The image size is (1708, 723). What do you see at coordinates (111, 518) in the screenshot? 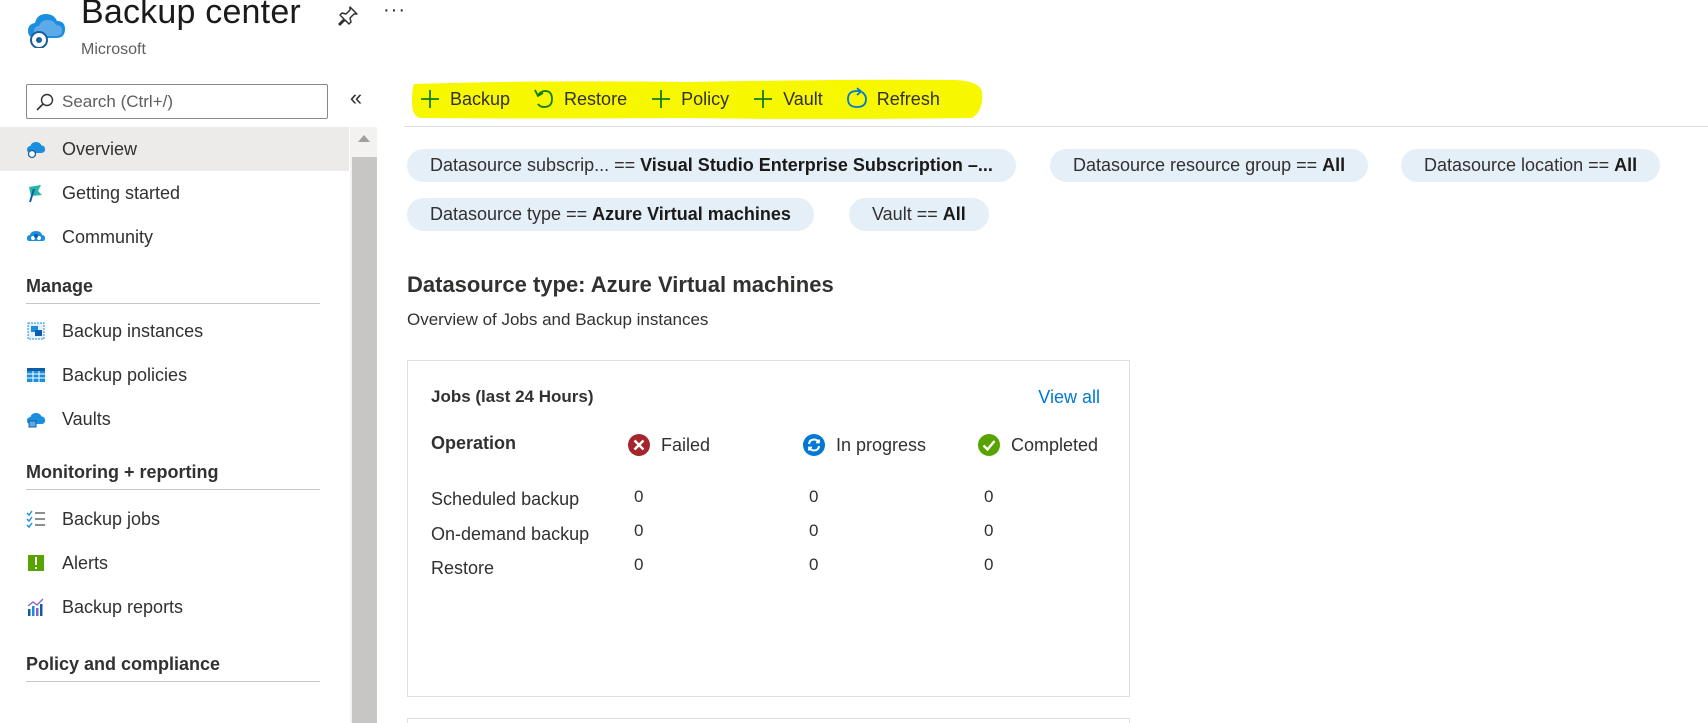
I see `sidebar-item-label: Backup jobs` at bounding box center [111, 518].